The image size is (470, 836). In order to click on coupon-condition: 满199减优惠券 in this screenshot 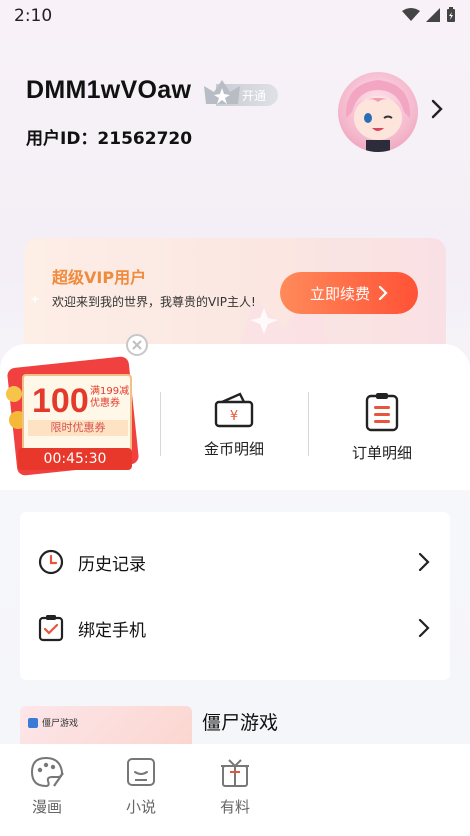, I will do `click(110, 397)`.